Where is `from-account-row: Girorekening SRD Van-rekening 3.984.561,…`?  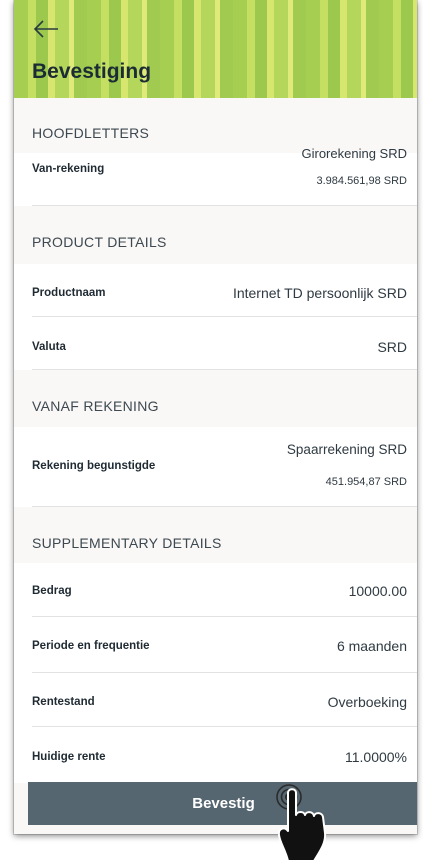
from-account-row: Girorekening SRD Van-rekening 3.984.561,… is located at coordinates (215, 176).